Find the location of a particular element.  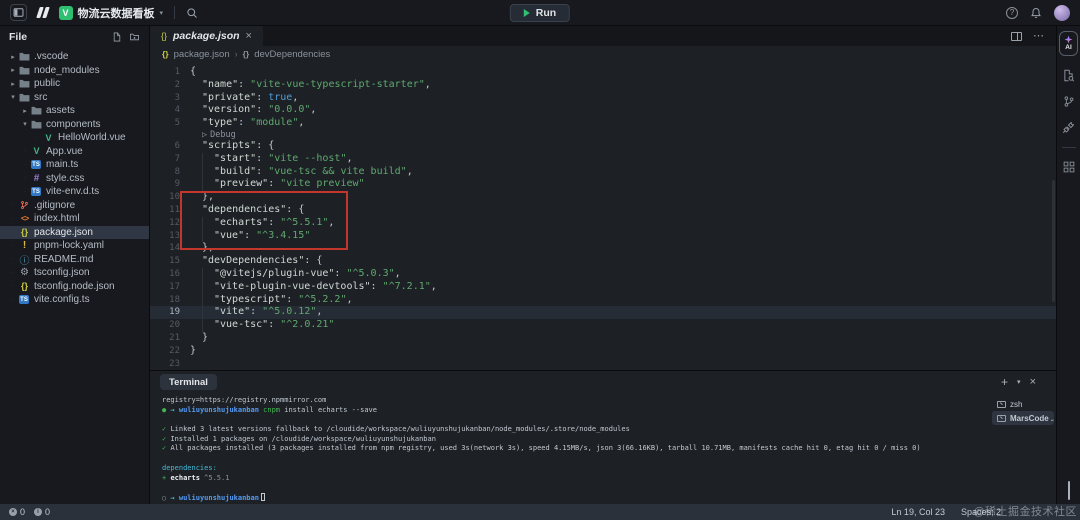

problems-warnings: i 0 is located at coordinates (42, 512).